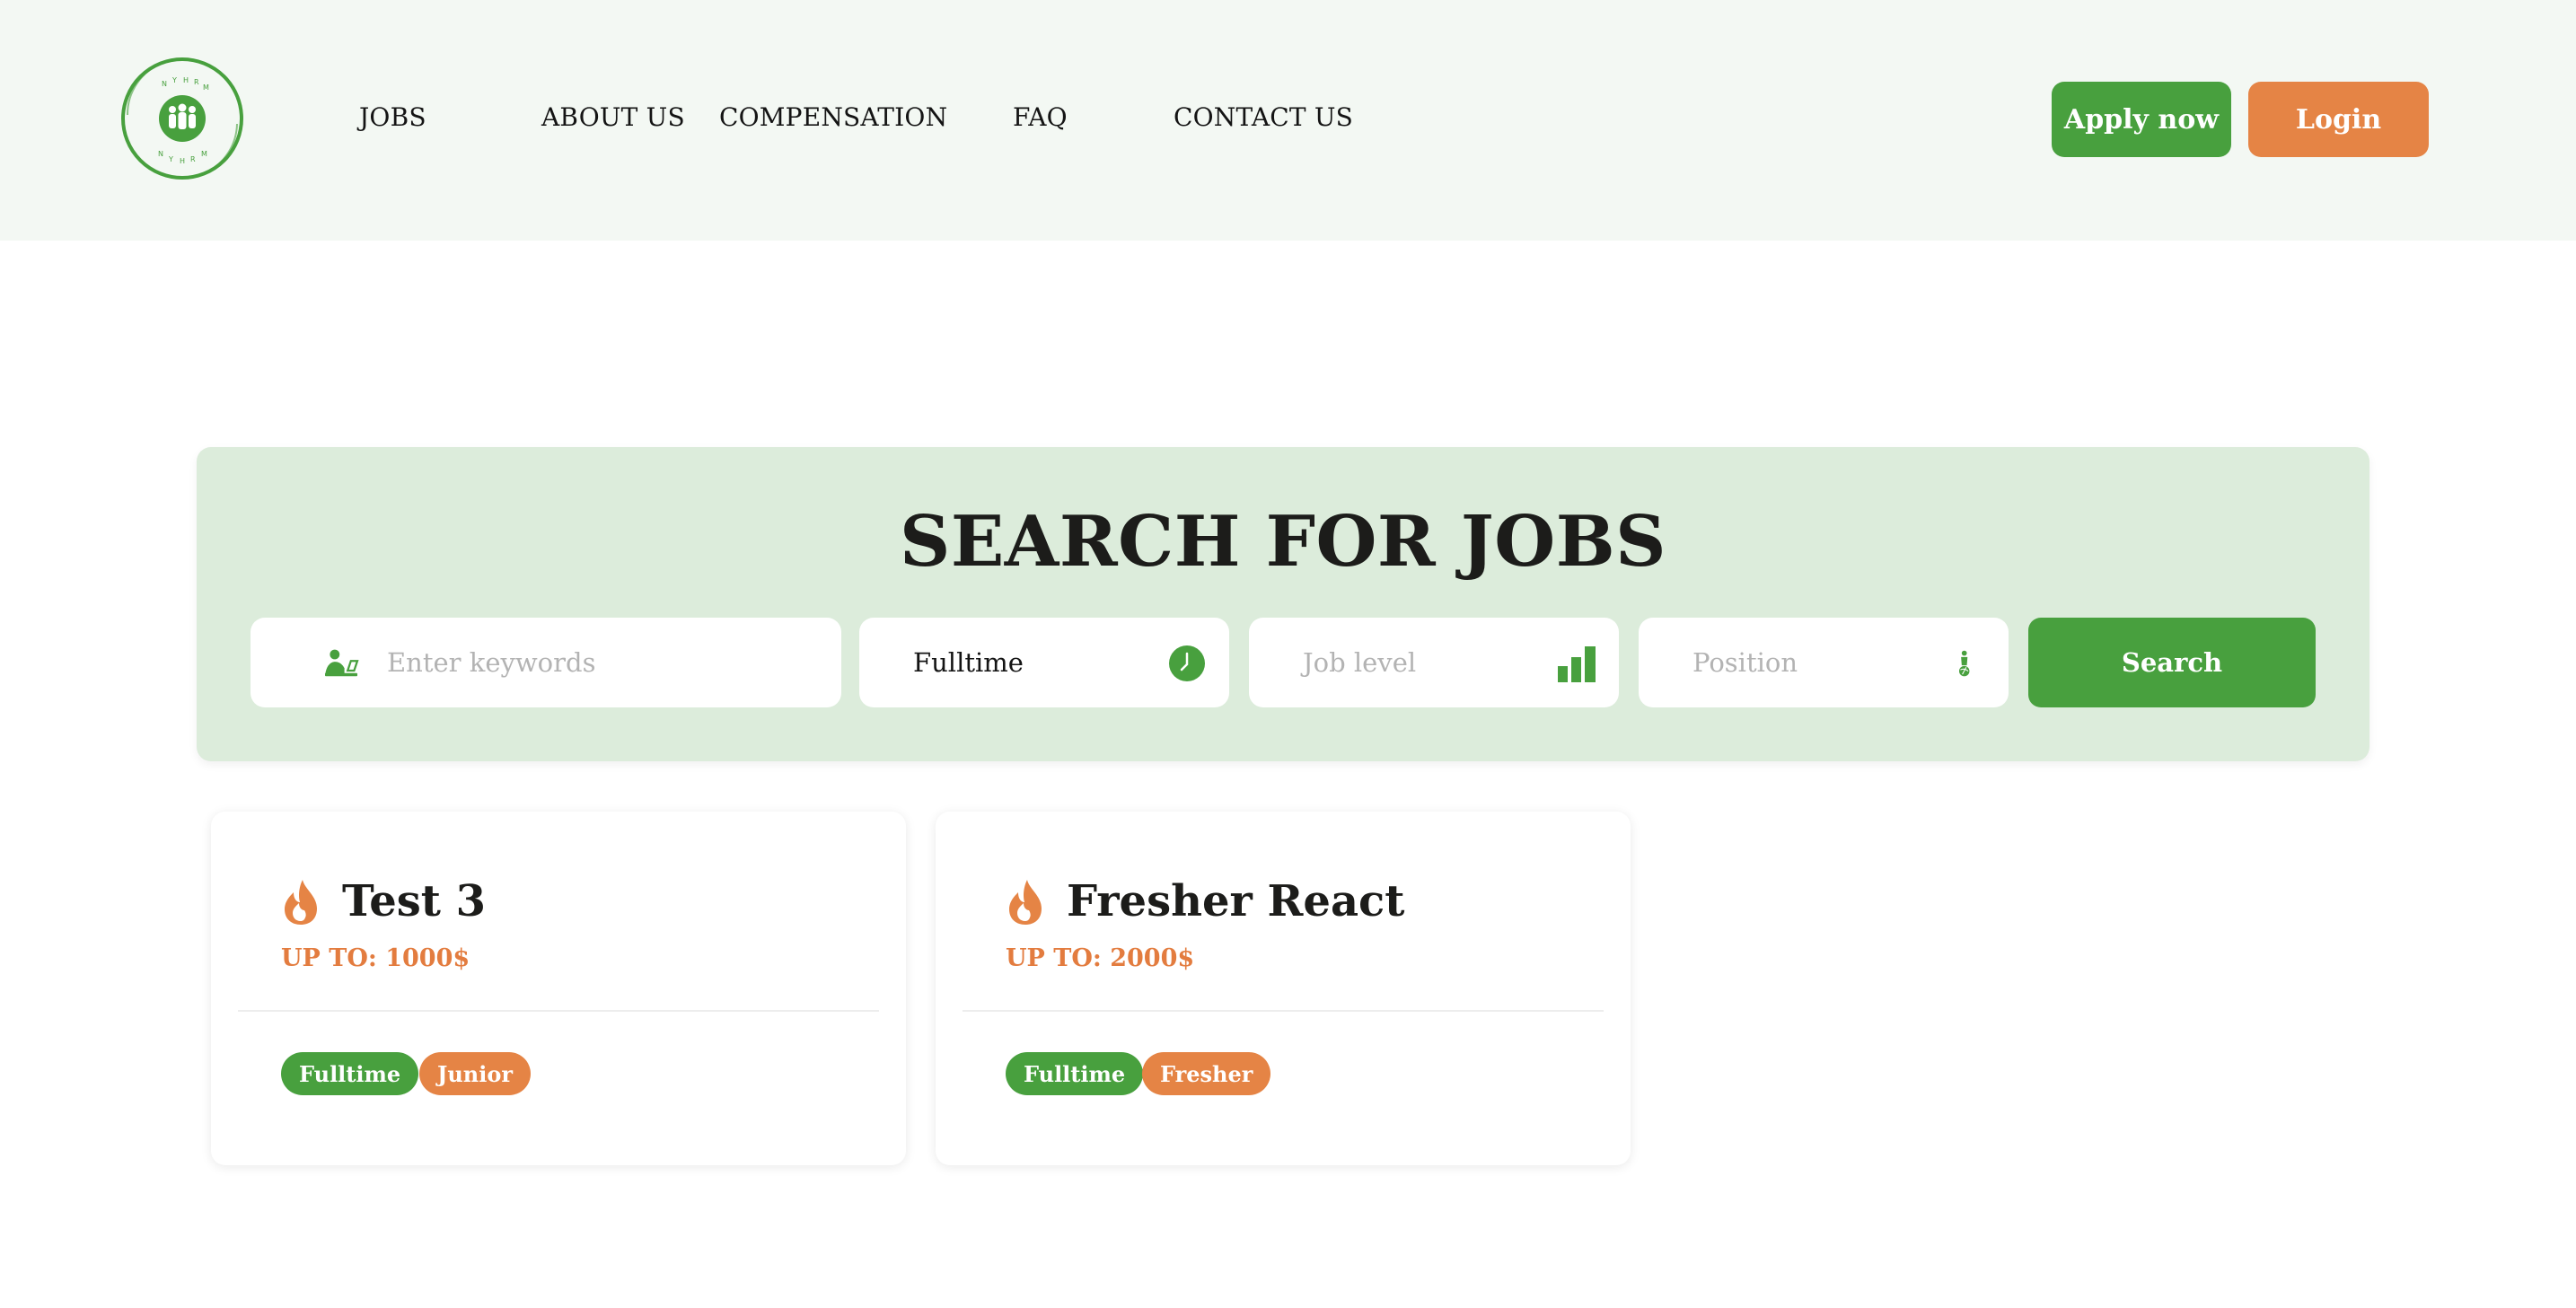 The width and height of the screenshot is (2576, 1308). Describe the element at coordinates (833, 117) in the screenshot. I see `nav-compensation: COMPENSATION` at that location.